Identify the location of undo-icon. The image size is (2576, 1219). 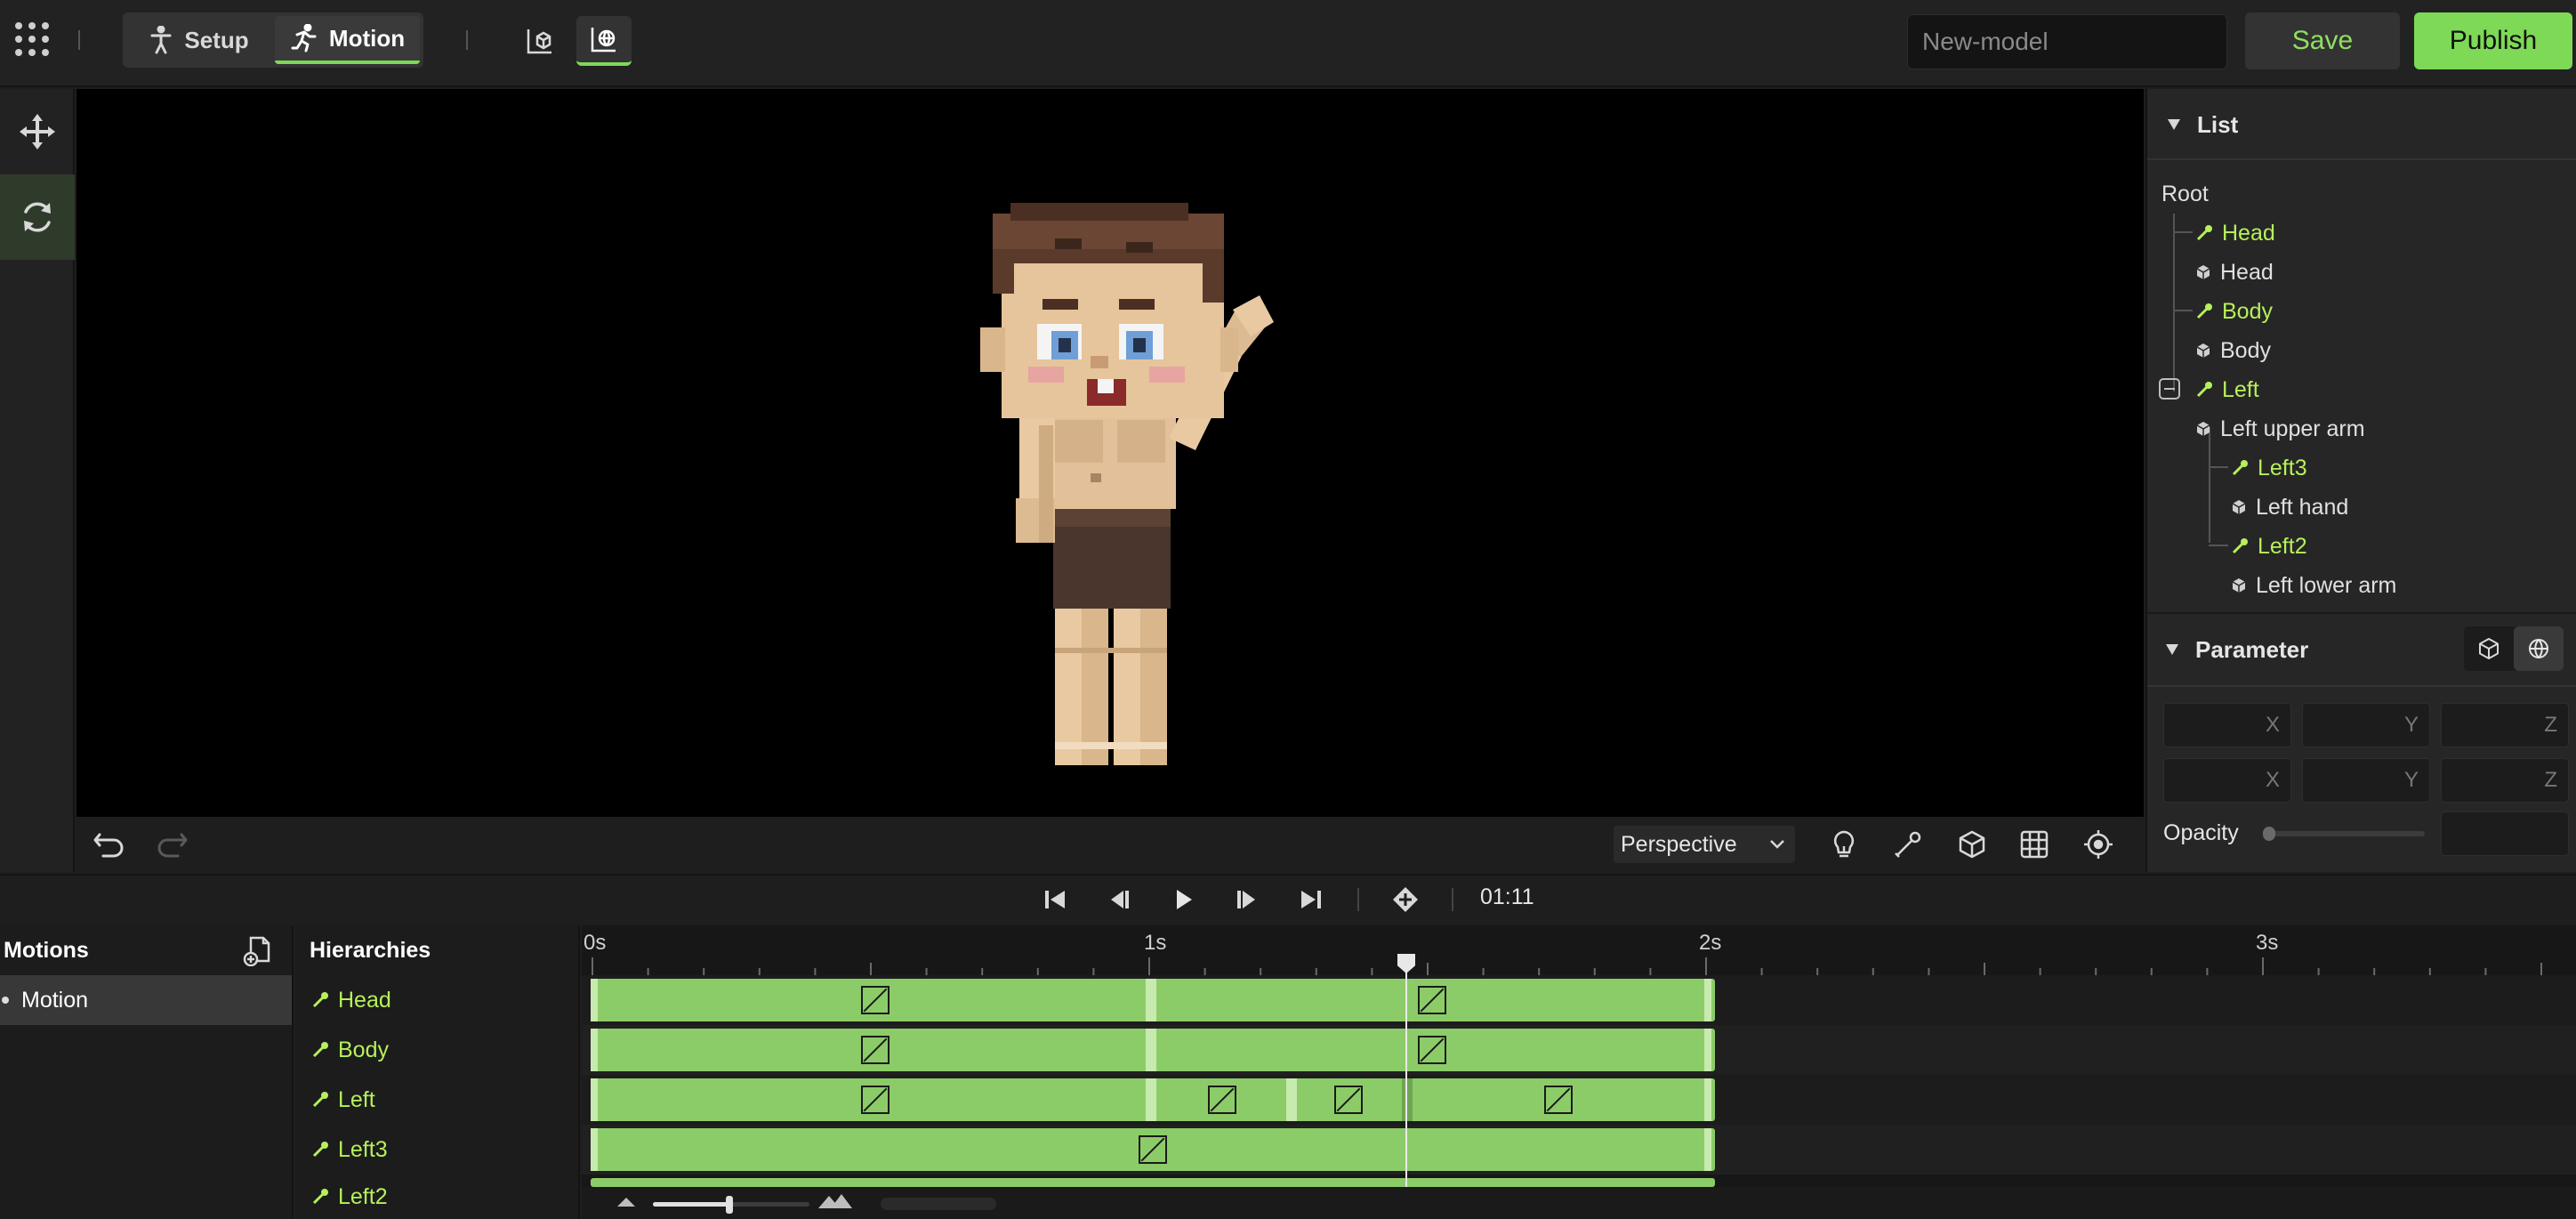
(108, 843).